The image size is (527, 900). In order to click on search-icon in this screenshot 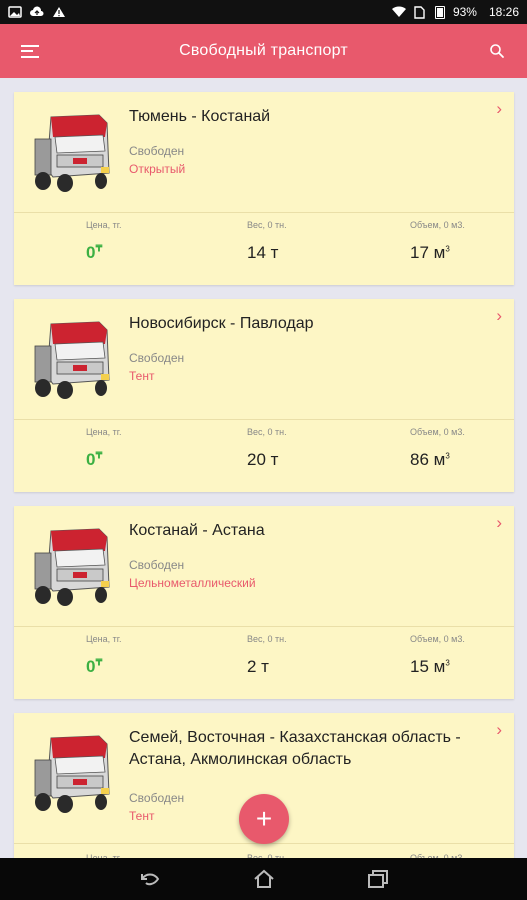, I will do `click(497, 51)`.